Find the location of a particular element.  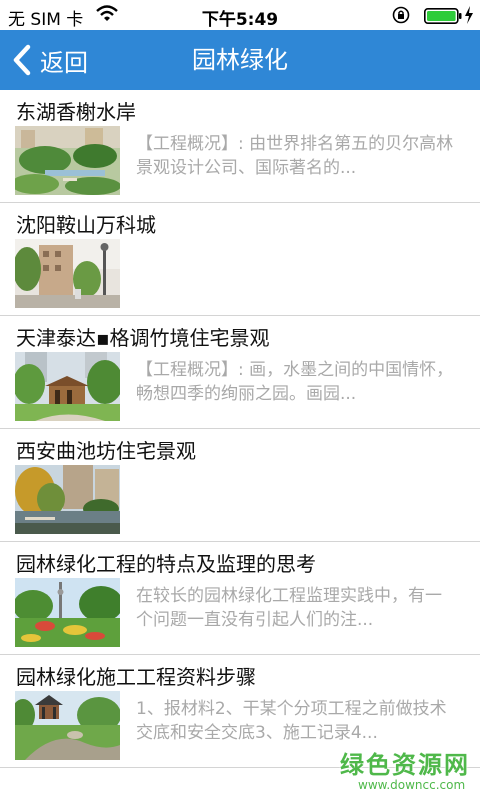

charging-icon is located at coordinates (469, 15).